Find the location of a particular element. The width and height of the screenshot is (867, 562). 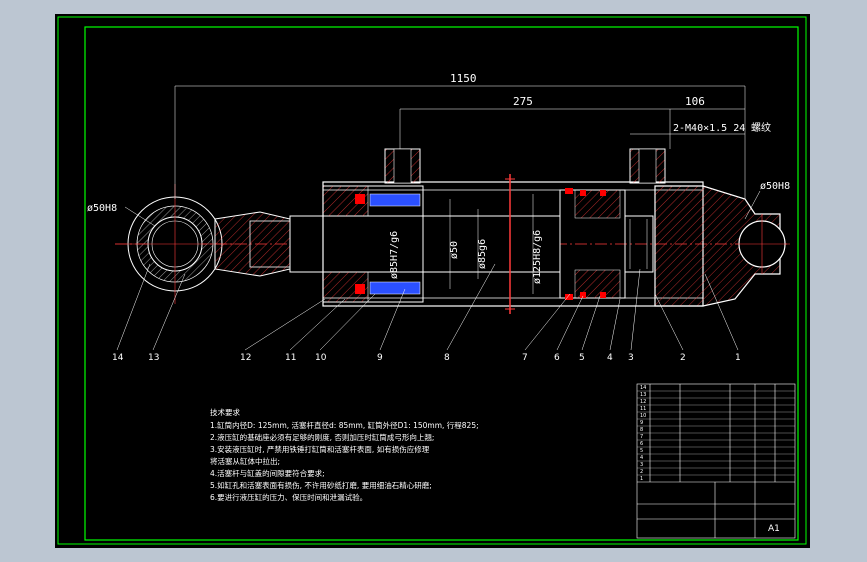

part-label: 8 is located at coordinates (447, 358).